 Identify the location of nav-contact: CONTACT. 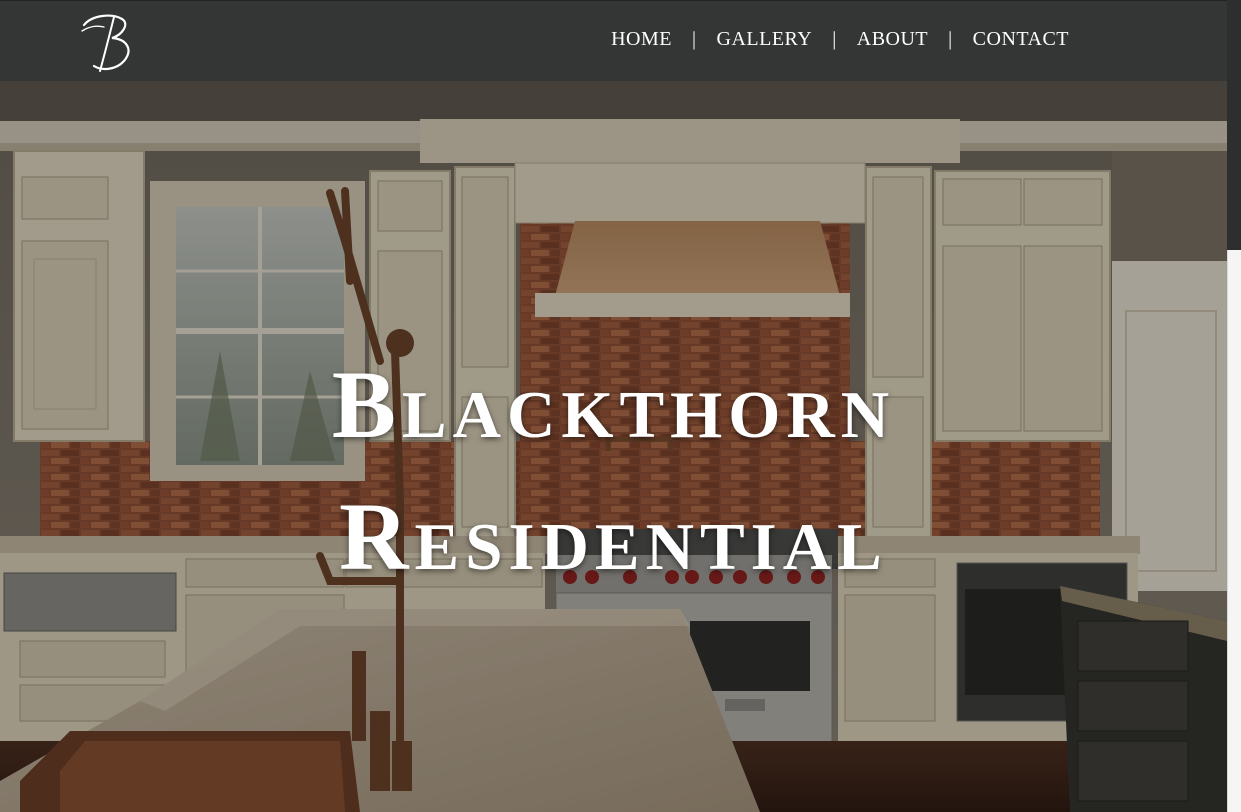
(1021, 39).